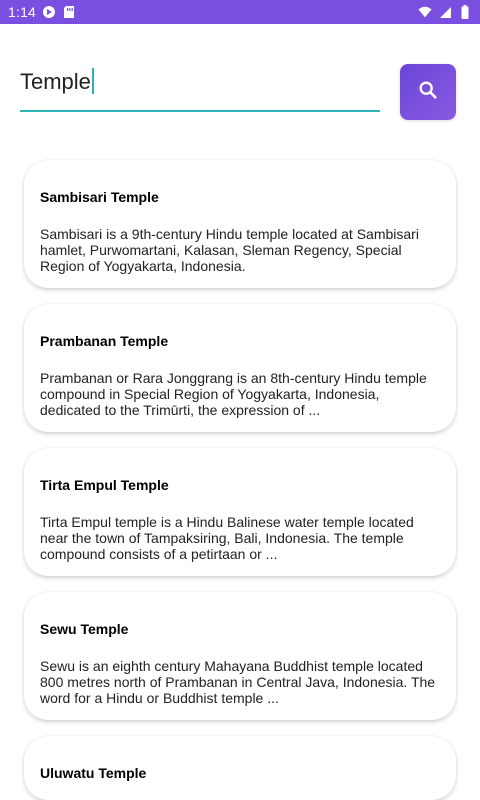 Image resolution: width=480 pixels, height=800 pixels. Describe the element at coordinates (93, 773) in the screenshot. I see `result-title: Uluwatu Temple` at that location.